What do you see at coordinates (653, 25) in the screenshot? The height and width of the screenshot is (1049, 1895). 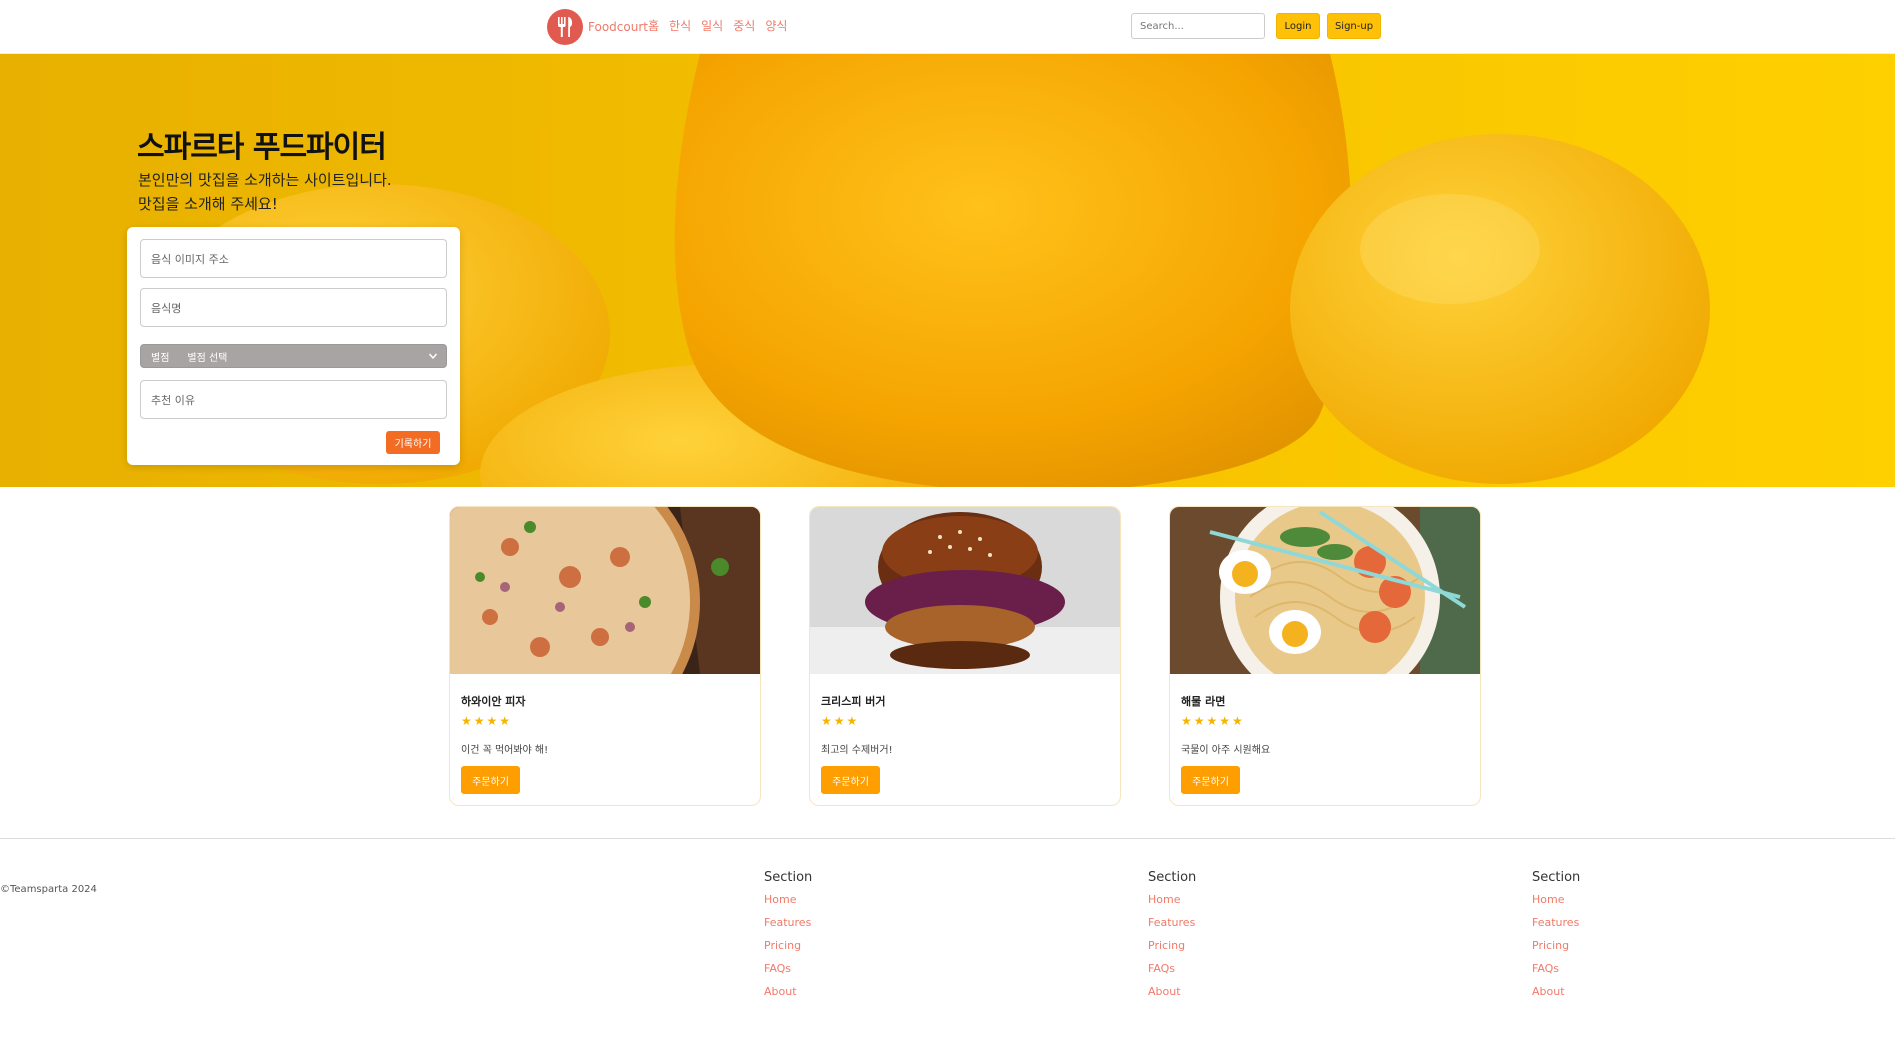 I see `nav-link-home: 홈` at bounding box center [653, 25].